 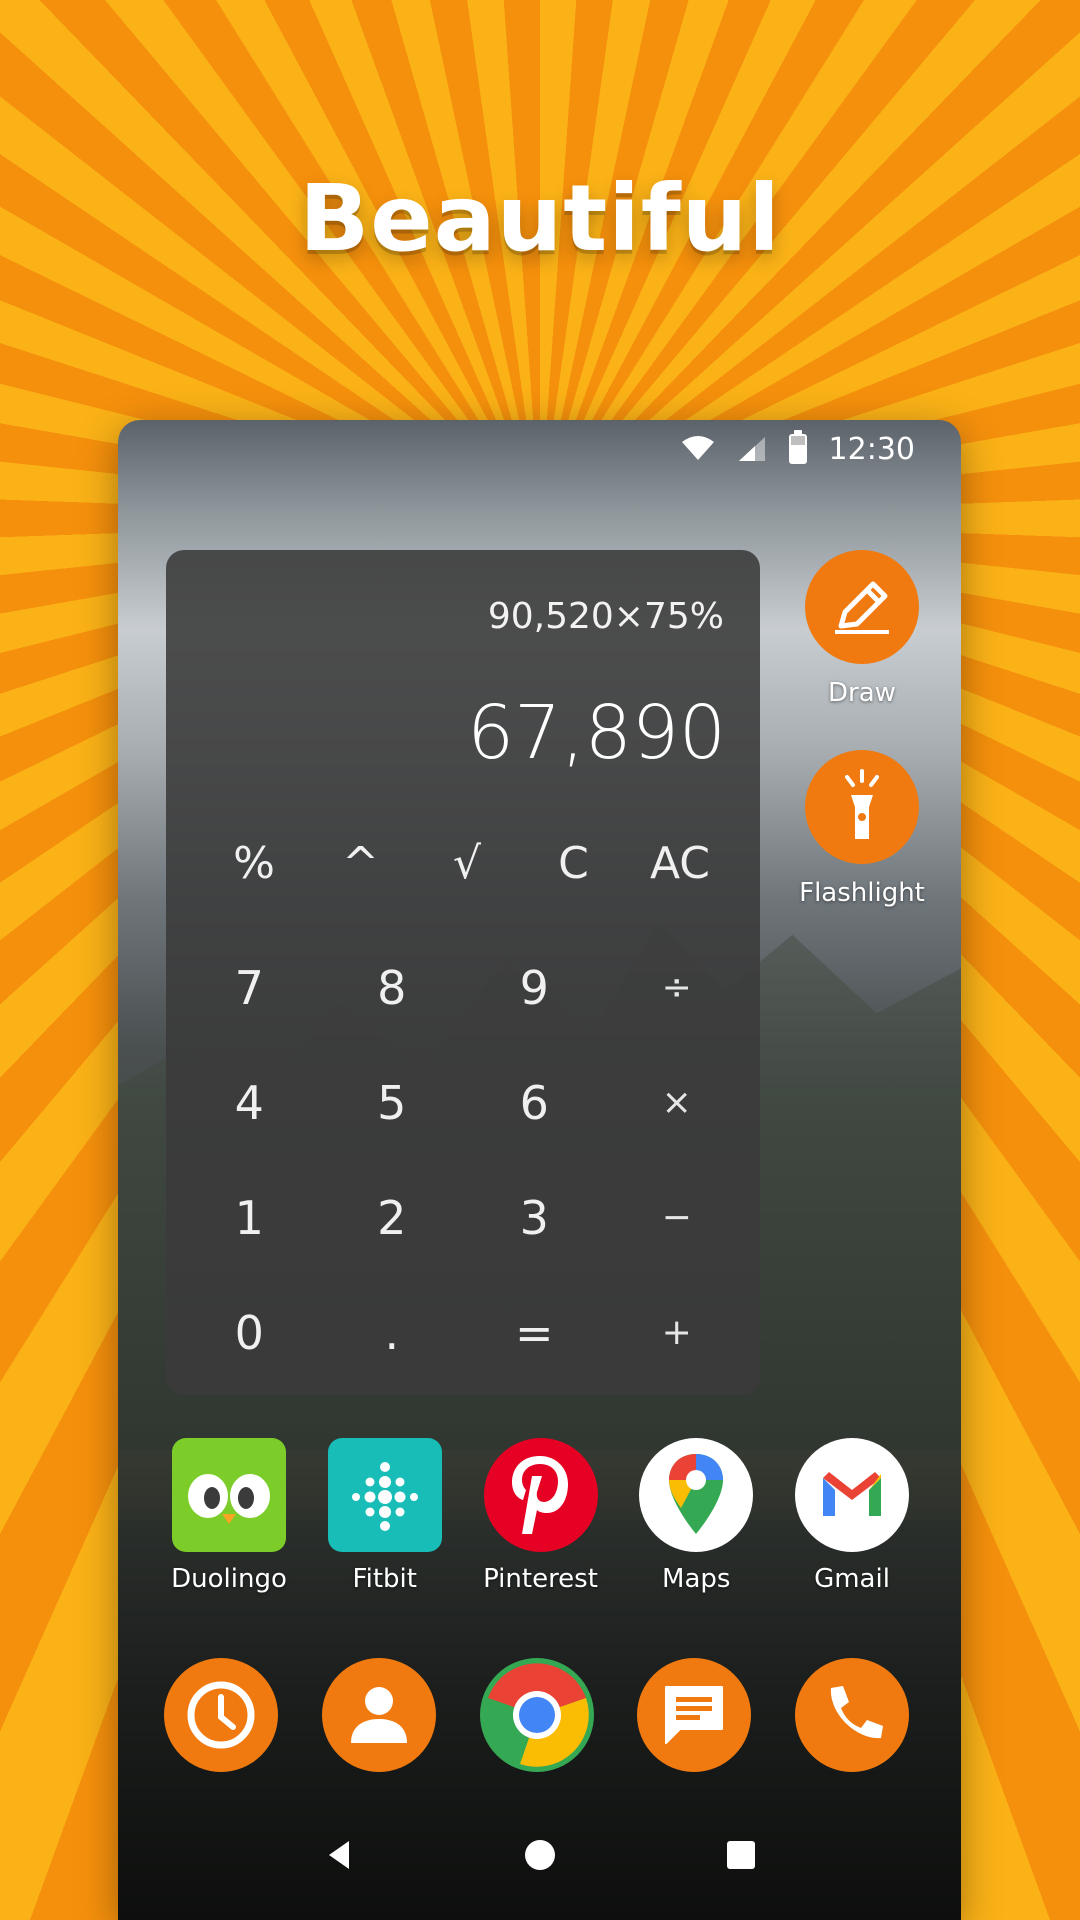 I want to click on back-icon, so click(x=339, y=1855).